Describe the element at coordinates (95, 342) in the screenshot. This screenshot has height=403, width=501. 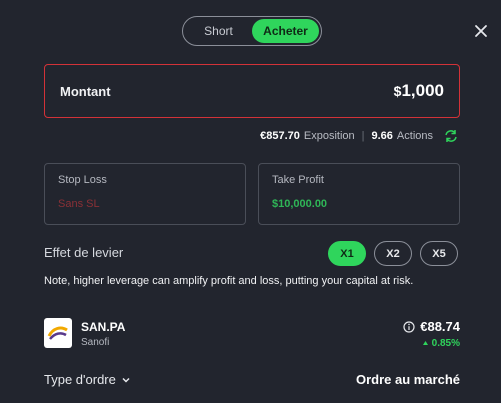
I see `stock-name: Sanofi` at that location.